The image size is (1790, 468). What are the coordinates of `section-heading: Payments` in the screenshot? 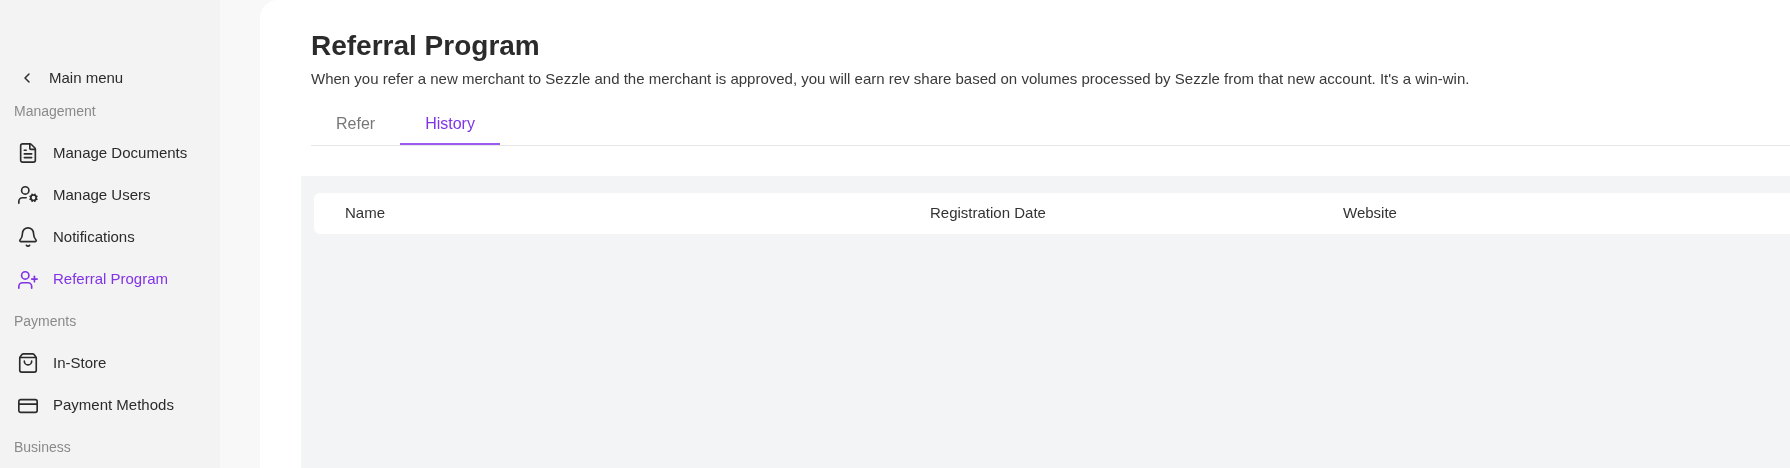 It's located at (46, 321).